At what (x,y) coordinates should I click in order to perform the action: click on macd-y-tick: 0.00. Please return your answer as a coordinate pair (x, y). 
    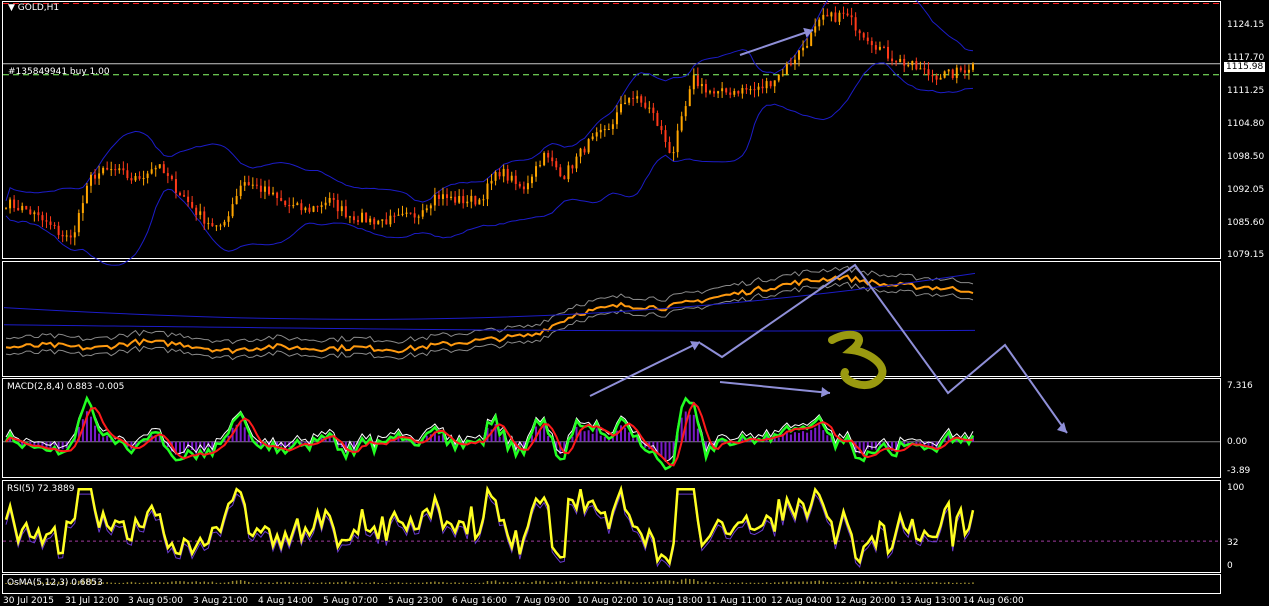
    Looking at the image, I should click on (1237, 442).